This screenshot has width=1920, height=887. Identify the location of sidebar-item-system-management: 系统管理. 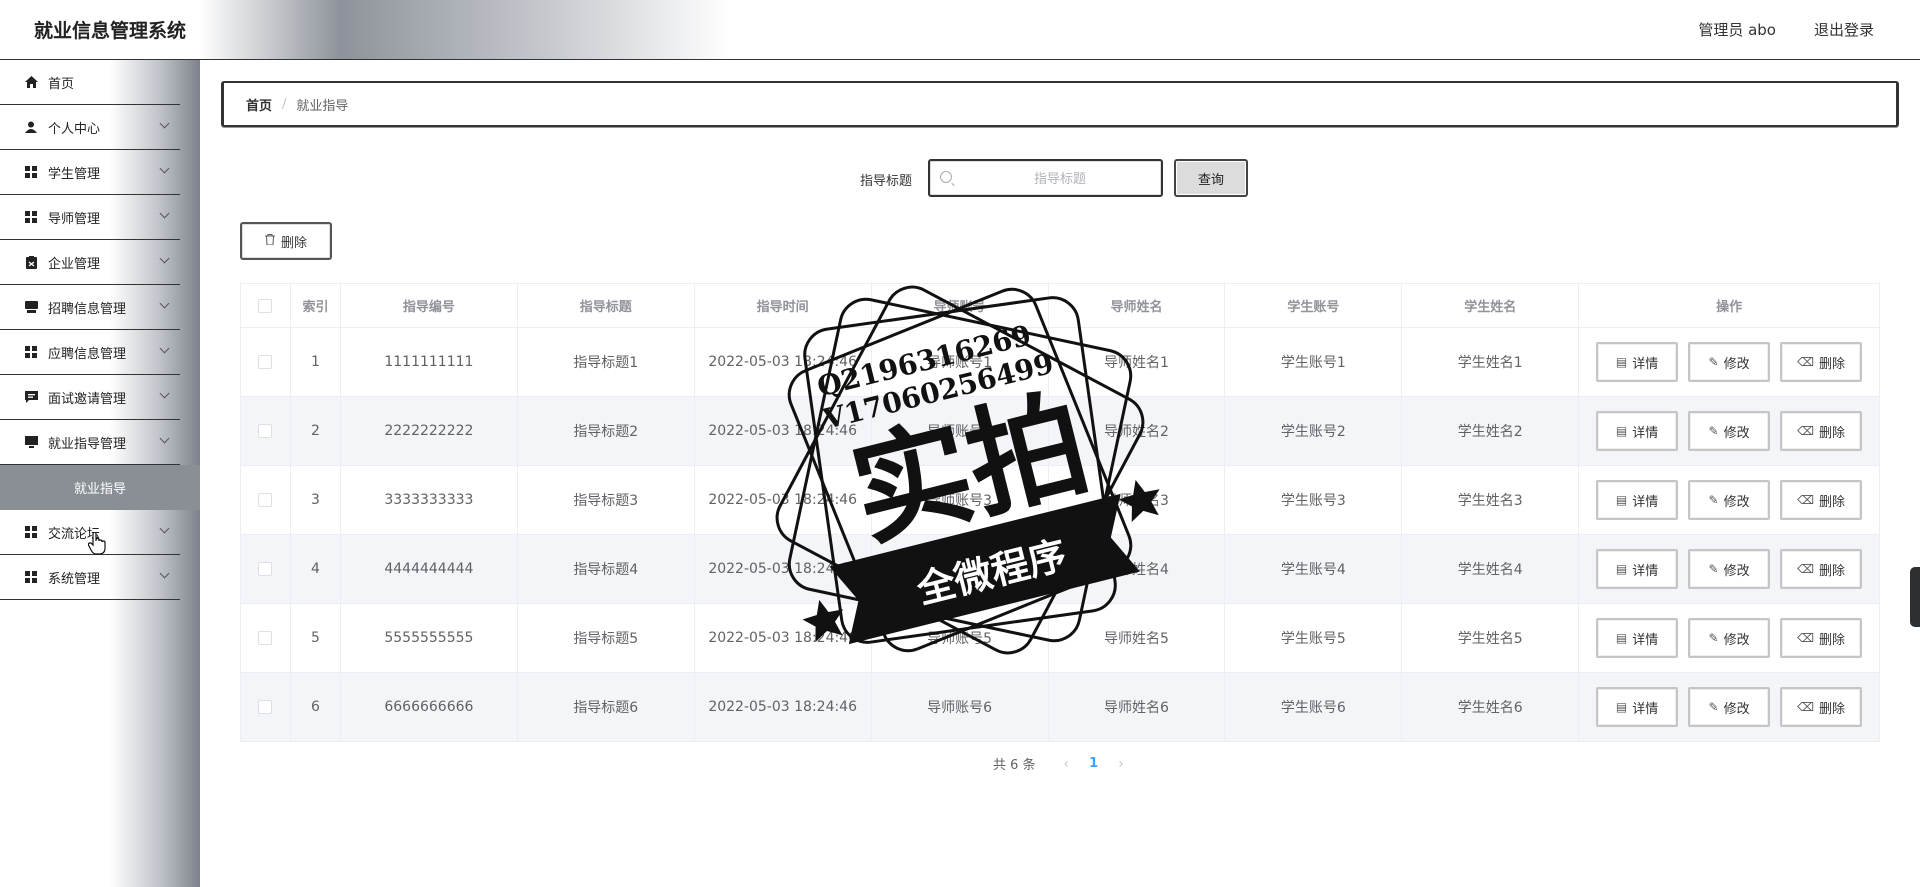
(90, 577).